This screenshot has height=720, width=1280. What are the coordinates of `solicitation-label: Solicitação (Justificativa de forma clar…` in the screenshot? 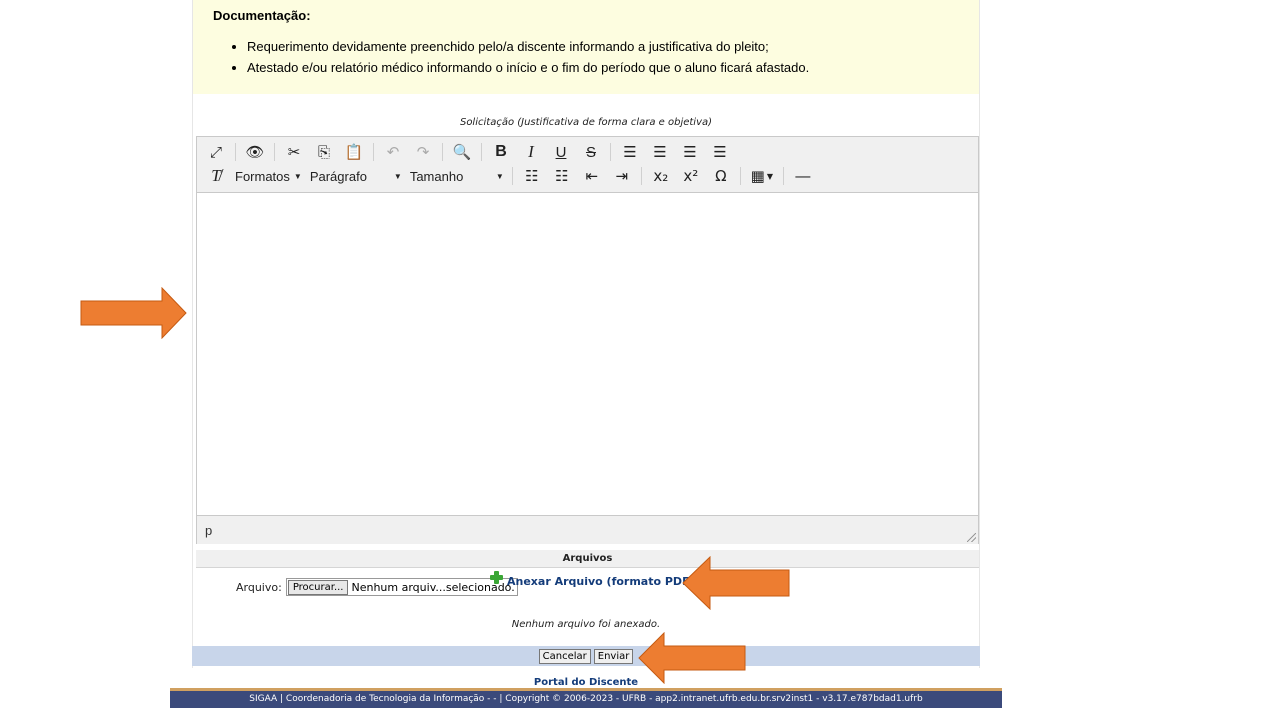 It's located at (586, 122).